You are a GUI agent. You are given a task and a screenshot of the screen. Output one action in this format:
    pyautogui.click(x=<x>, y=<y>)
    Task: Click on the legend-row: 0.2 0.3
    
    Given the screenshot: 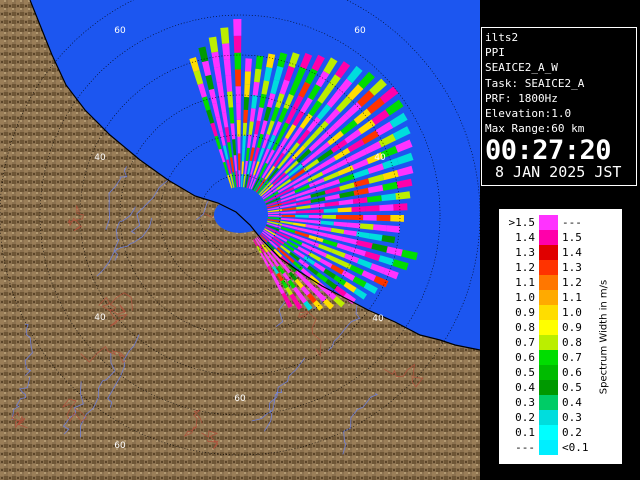 What is the action you would take?
    pyautogui.click(x=549, y=417)
    